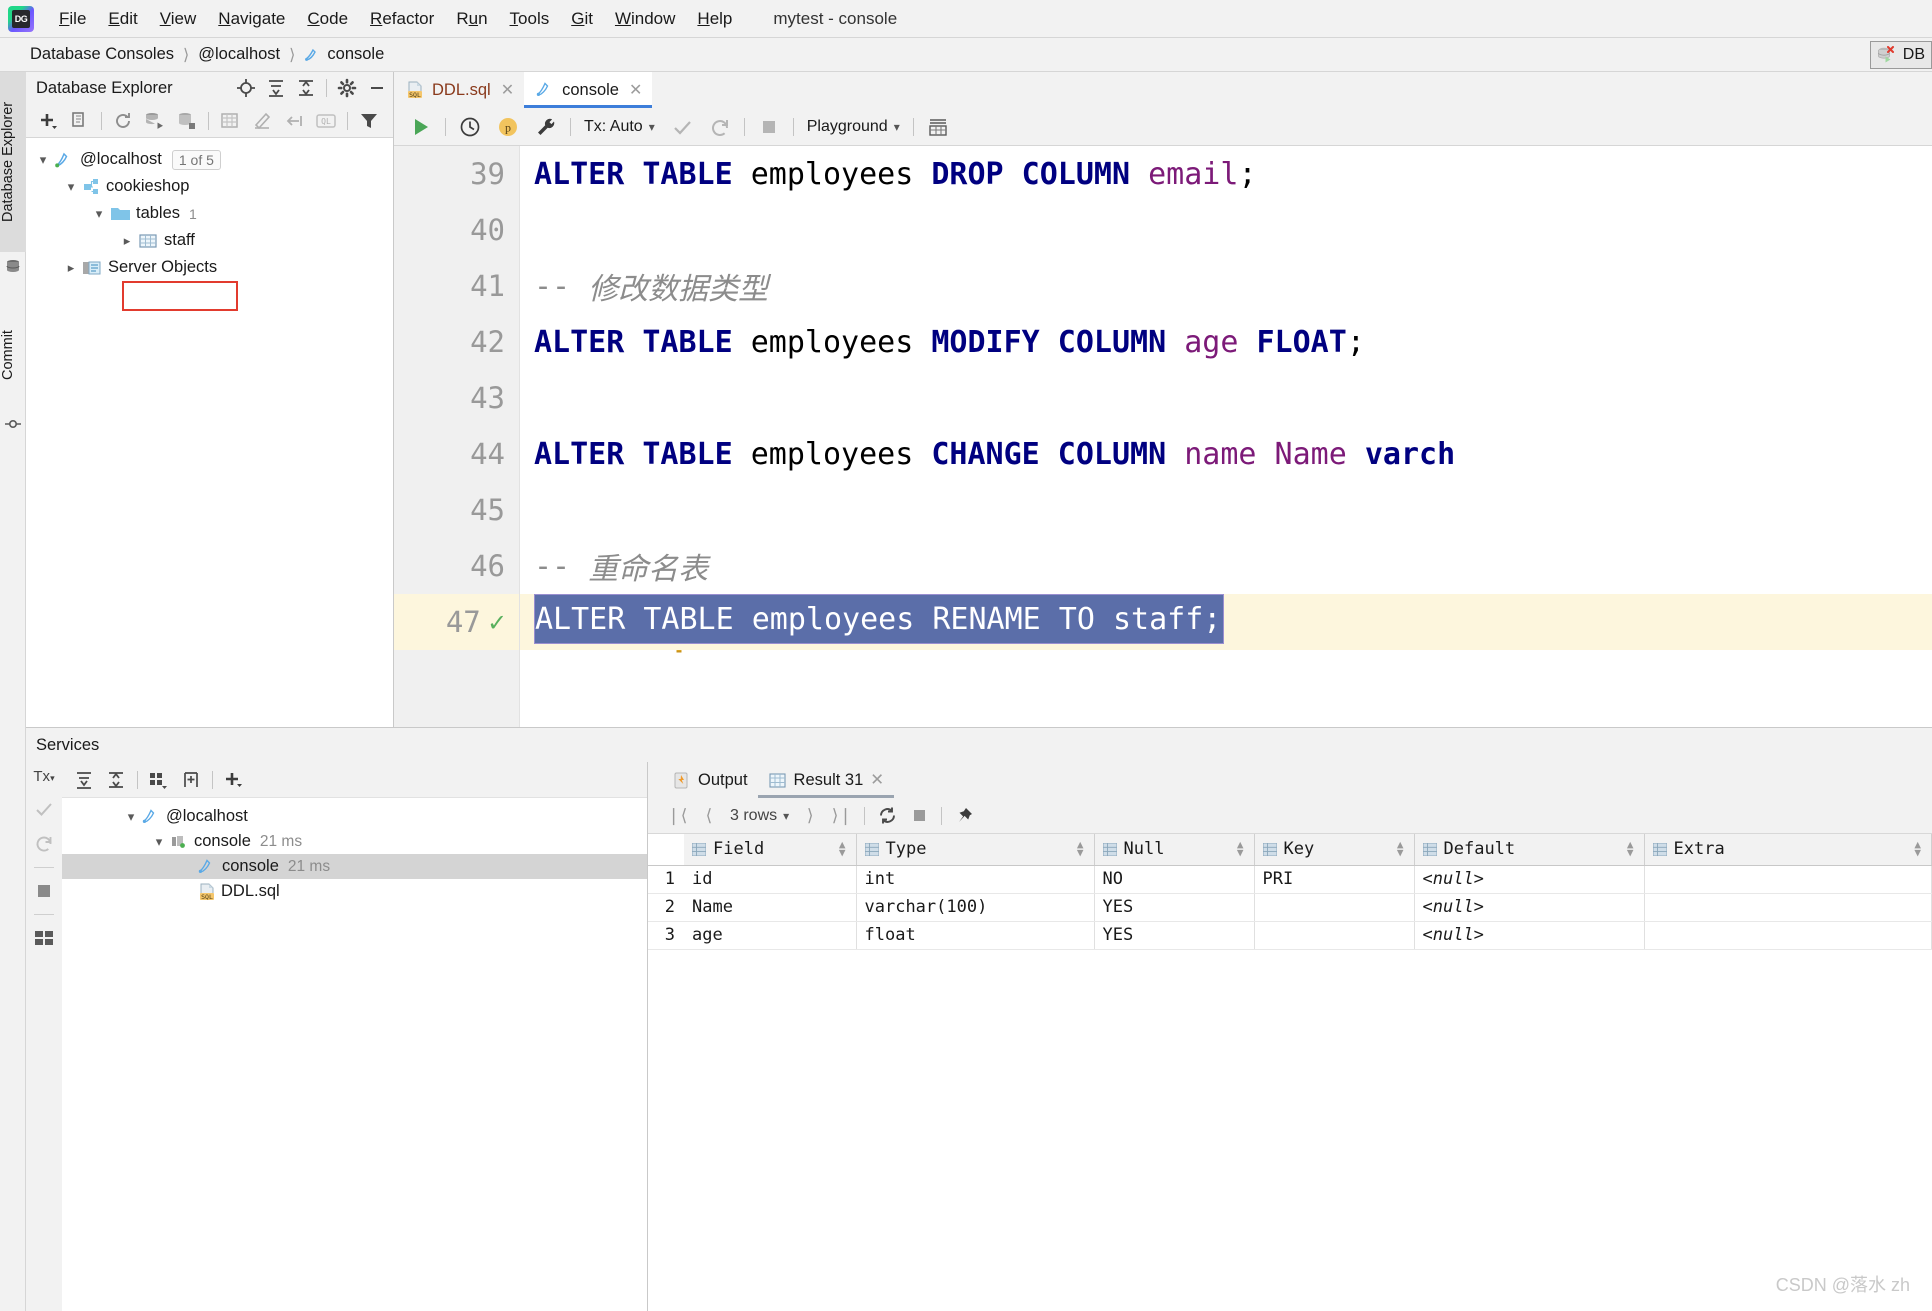 The width and height of the screenshot is (1932, 1311). What do you see at coordinates (810, 816) in the screenshot?
I see `next-page-button: ⟩` at bounding box center [810, 816].